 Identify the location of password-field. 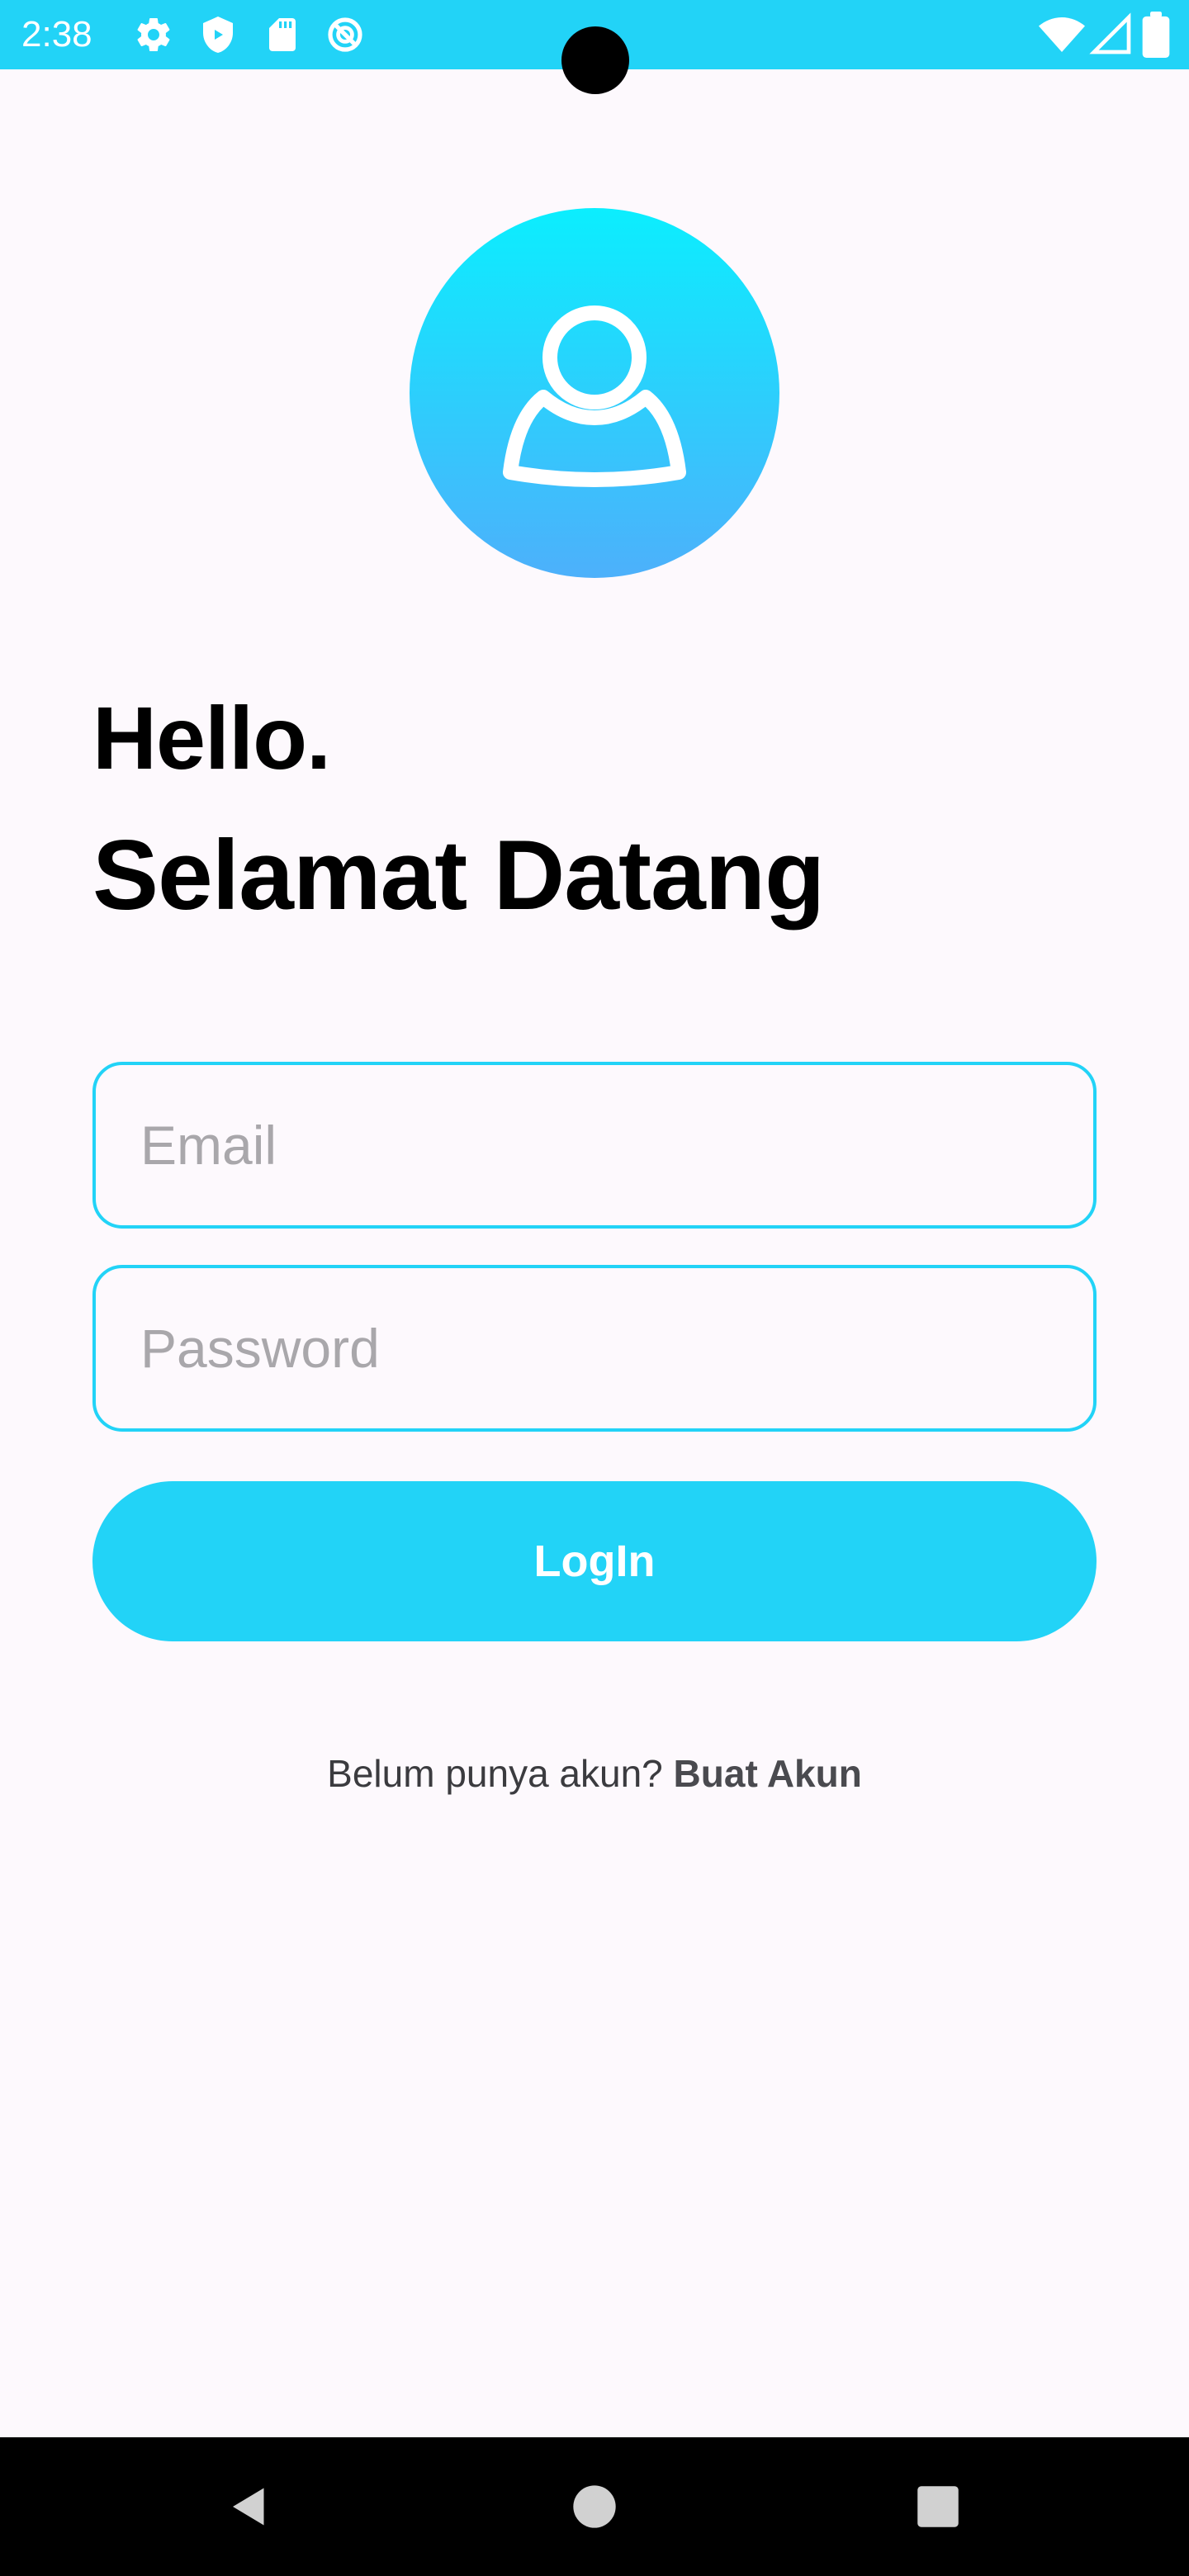
(594, 1348).